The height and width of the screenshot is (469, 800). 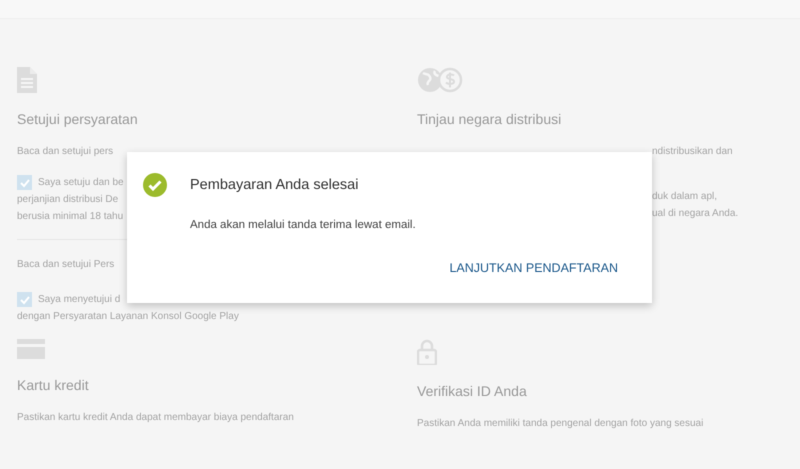 What do you see at coordinates (155, 185) in the screenshot?
I see `check-circle-icon` at bounding box center [155, 185].